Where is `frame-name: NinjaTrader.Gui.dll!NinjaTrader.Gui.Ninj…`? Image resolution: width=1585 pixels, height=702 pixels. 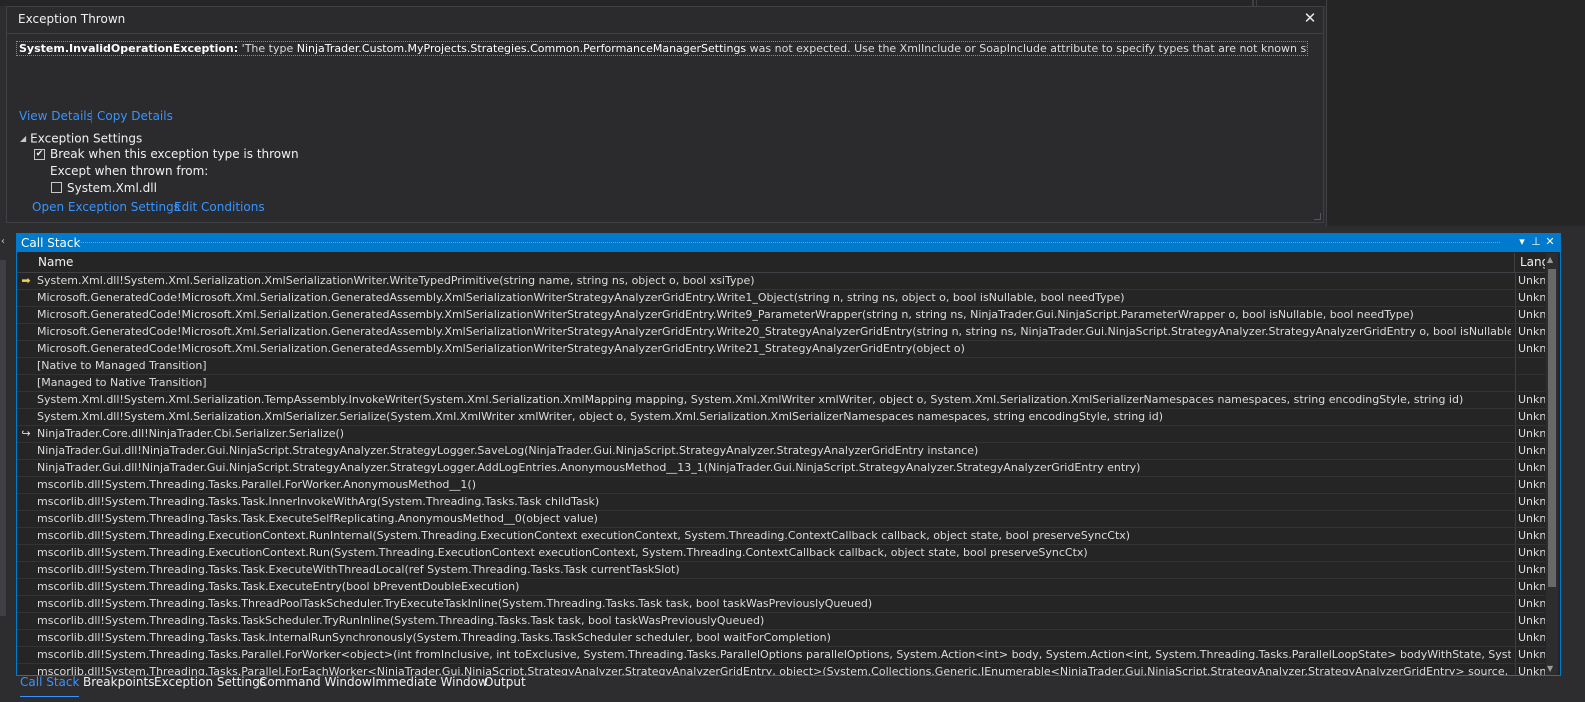
frame-name: NinjaTrader.Gui.dll!NinjaTrader.Gui.Ninj… is located at coordinates (508, 450).